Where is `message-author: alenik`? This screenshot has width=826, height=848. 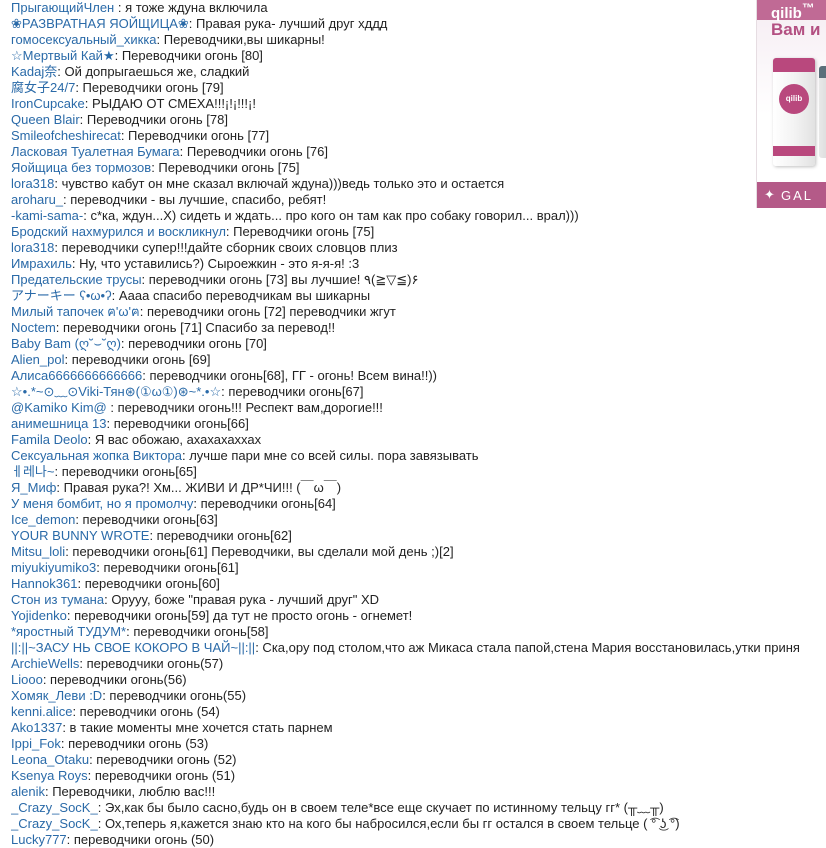 message-author: alenik is located at coordinates (28, 791).